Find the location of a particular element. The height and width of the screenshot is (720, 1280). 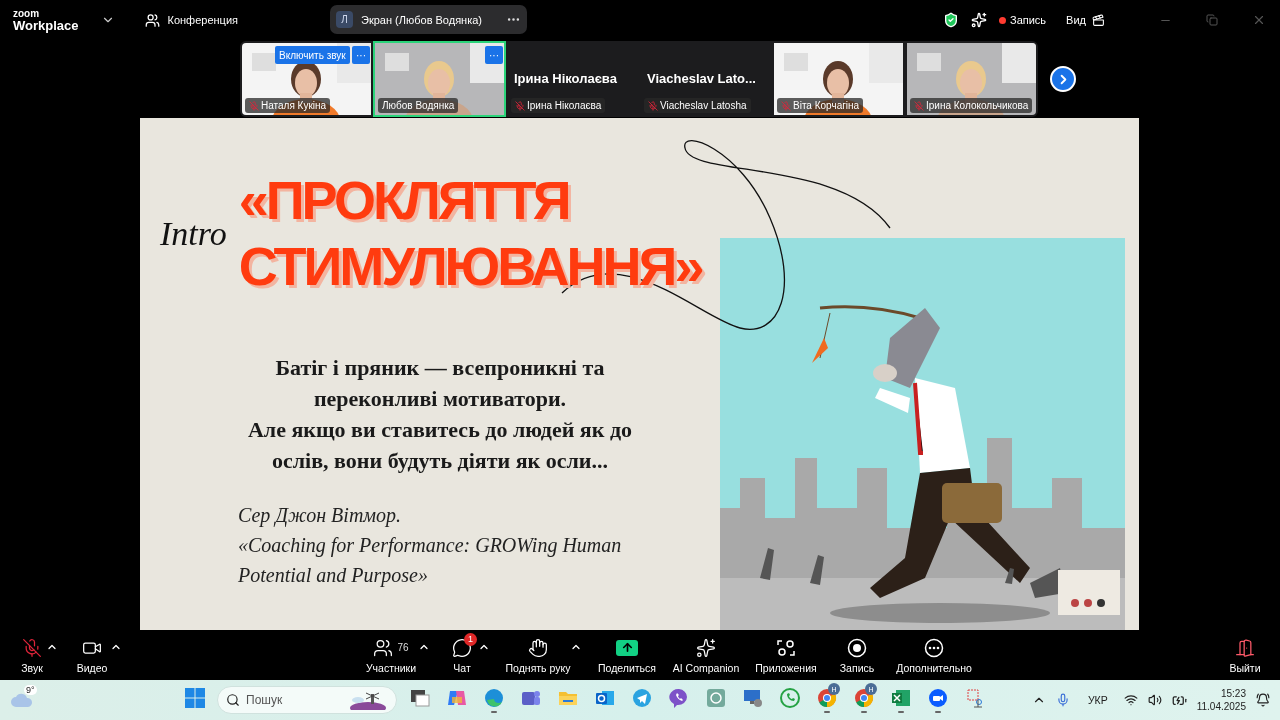

screen-share-label: Экран (Любов Водянка) is located at coordinates (422, 19).